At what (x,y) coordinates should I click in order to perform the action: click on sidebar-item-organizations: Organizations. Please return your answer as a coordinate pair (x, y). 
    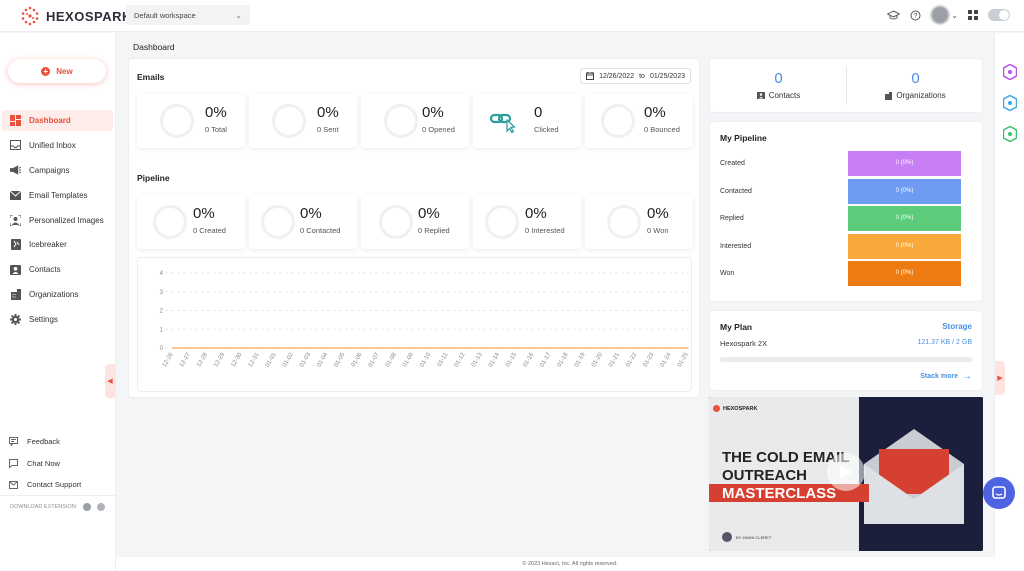
    Looking at the image, I should click on (57, 294).